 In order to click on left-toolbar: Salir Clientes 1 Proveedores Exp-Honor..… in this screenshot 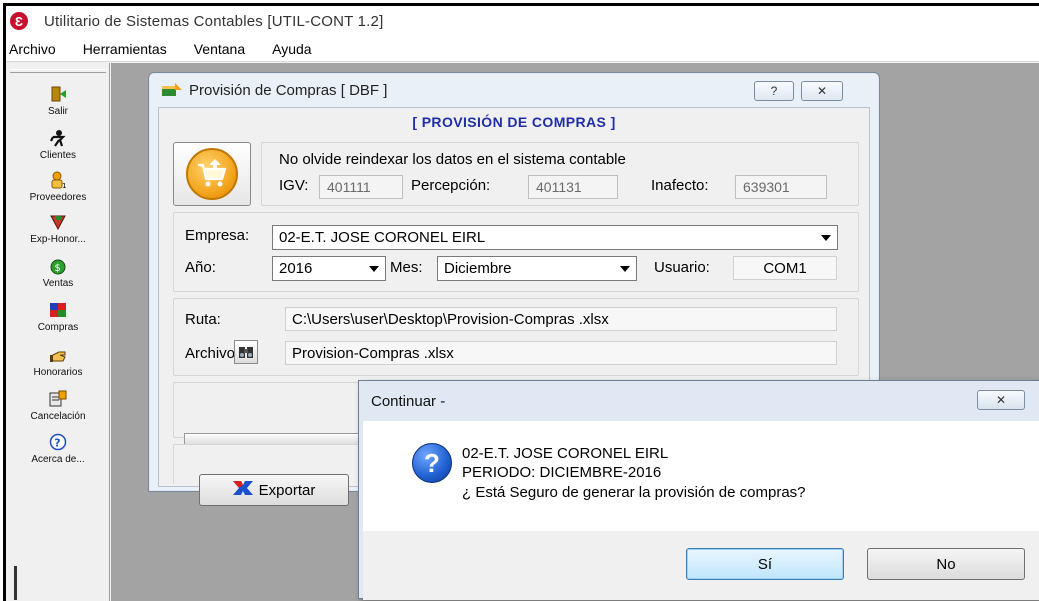, I will do `click(58, 332)`.